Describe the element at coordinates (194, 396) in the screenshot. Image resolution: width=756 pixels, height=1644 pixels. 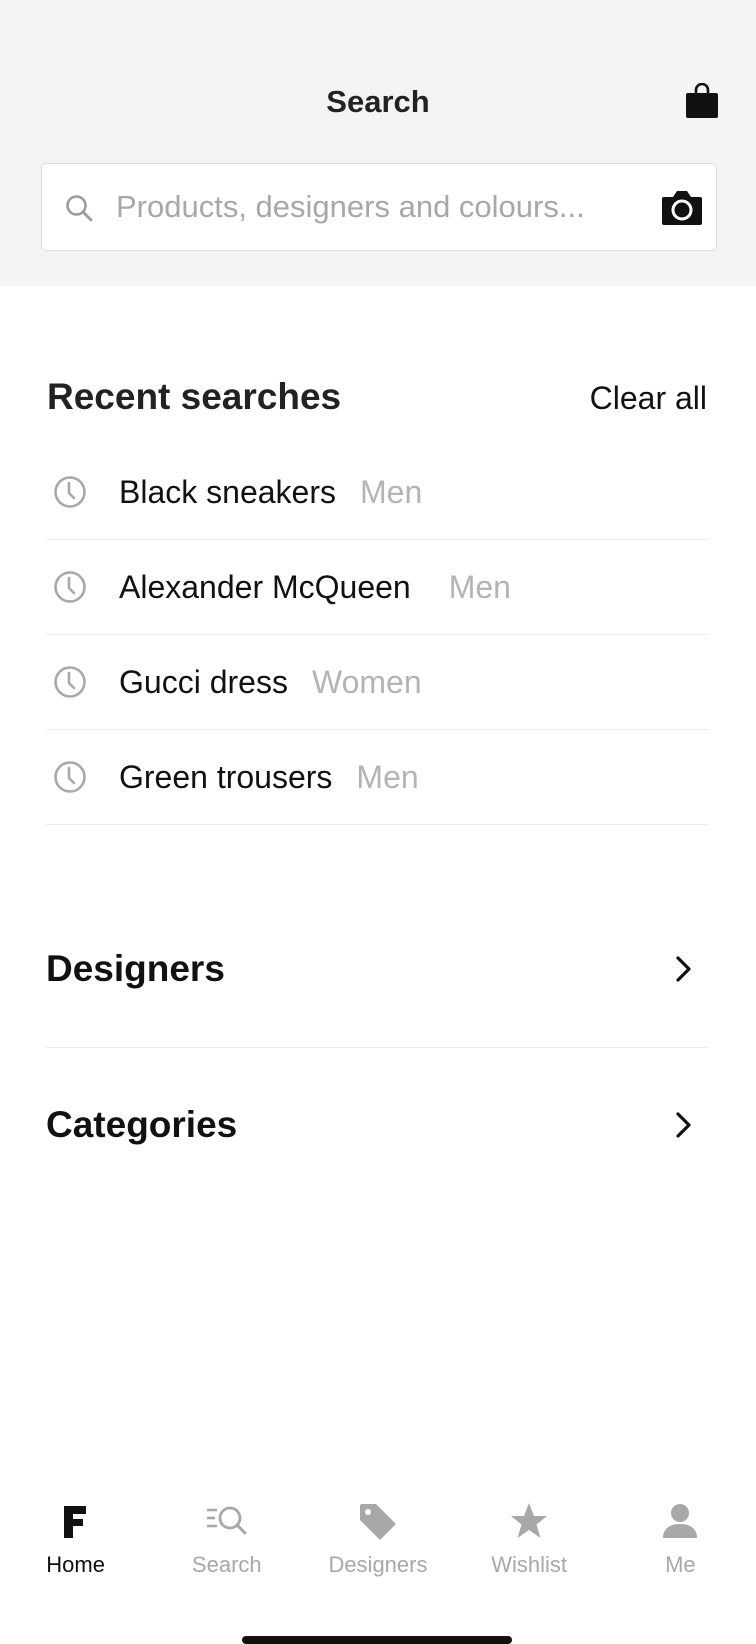
I see `recent-searches-title: Recent searches` at that location.